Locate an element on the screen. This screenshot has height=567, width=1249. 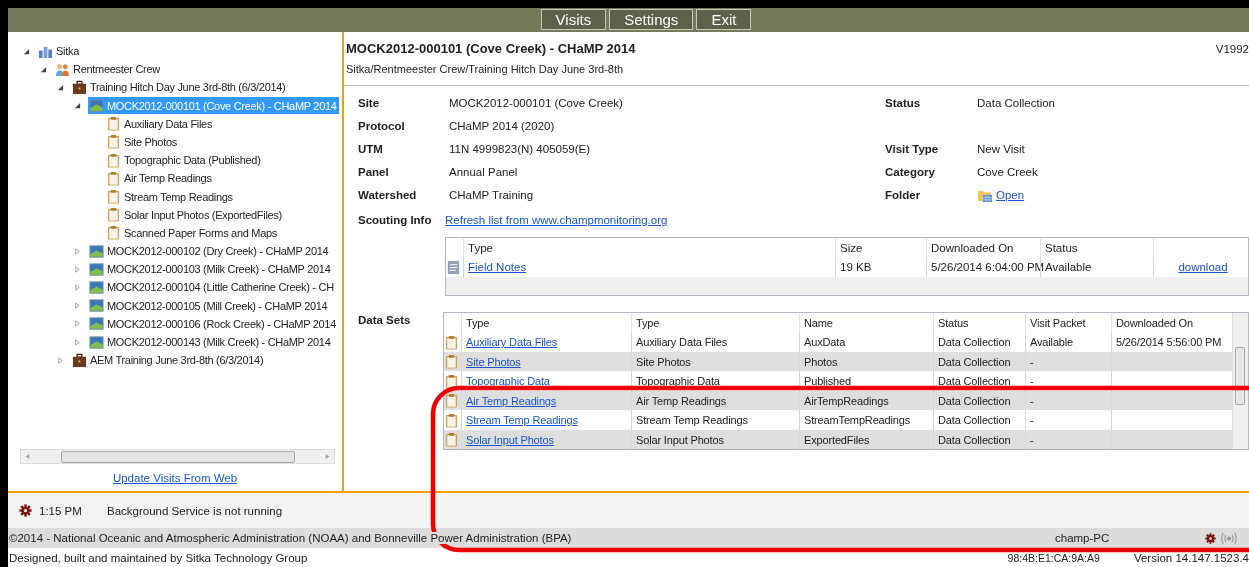
field-label: UTM is located at coordinates (371, 149).